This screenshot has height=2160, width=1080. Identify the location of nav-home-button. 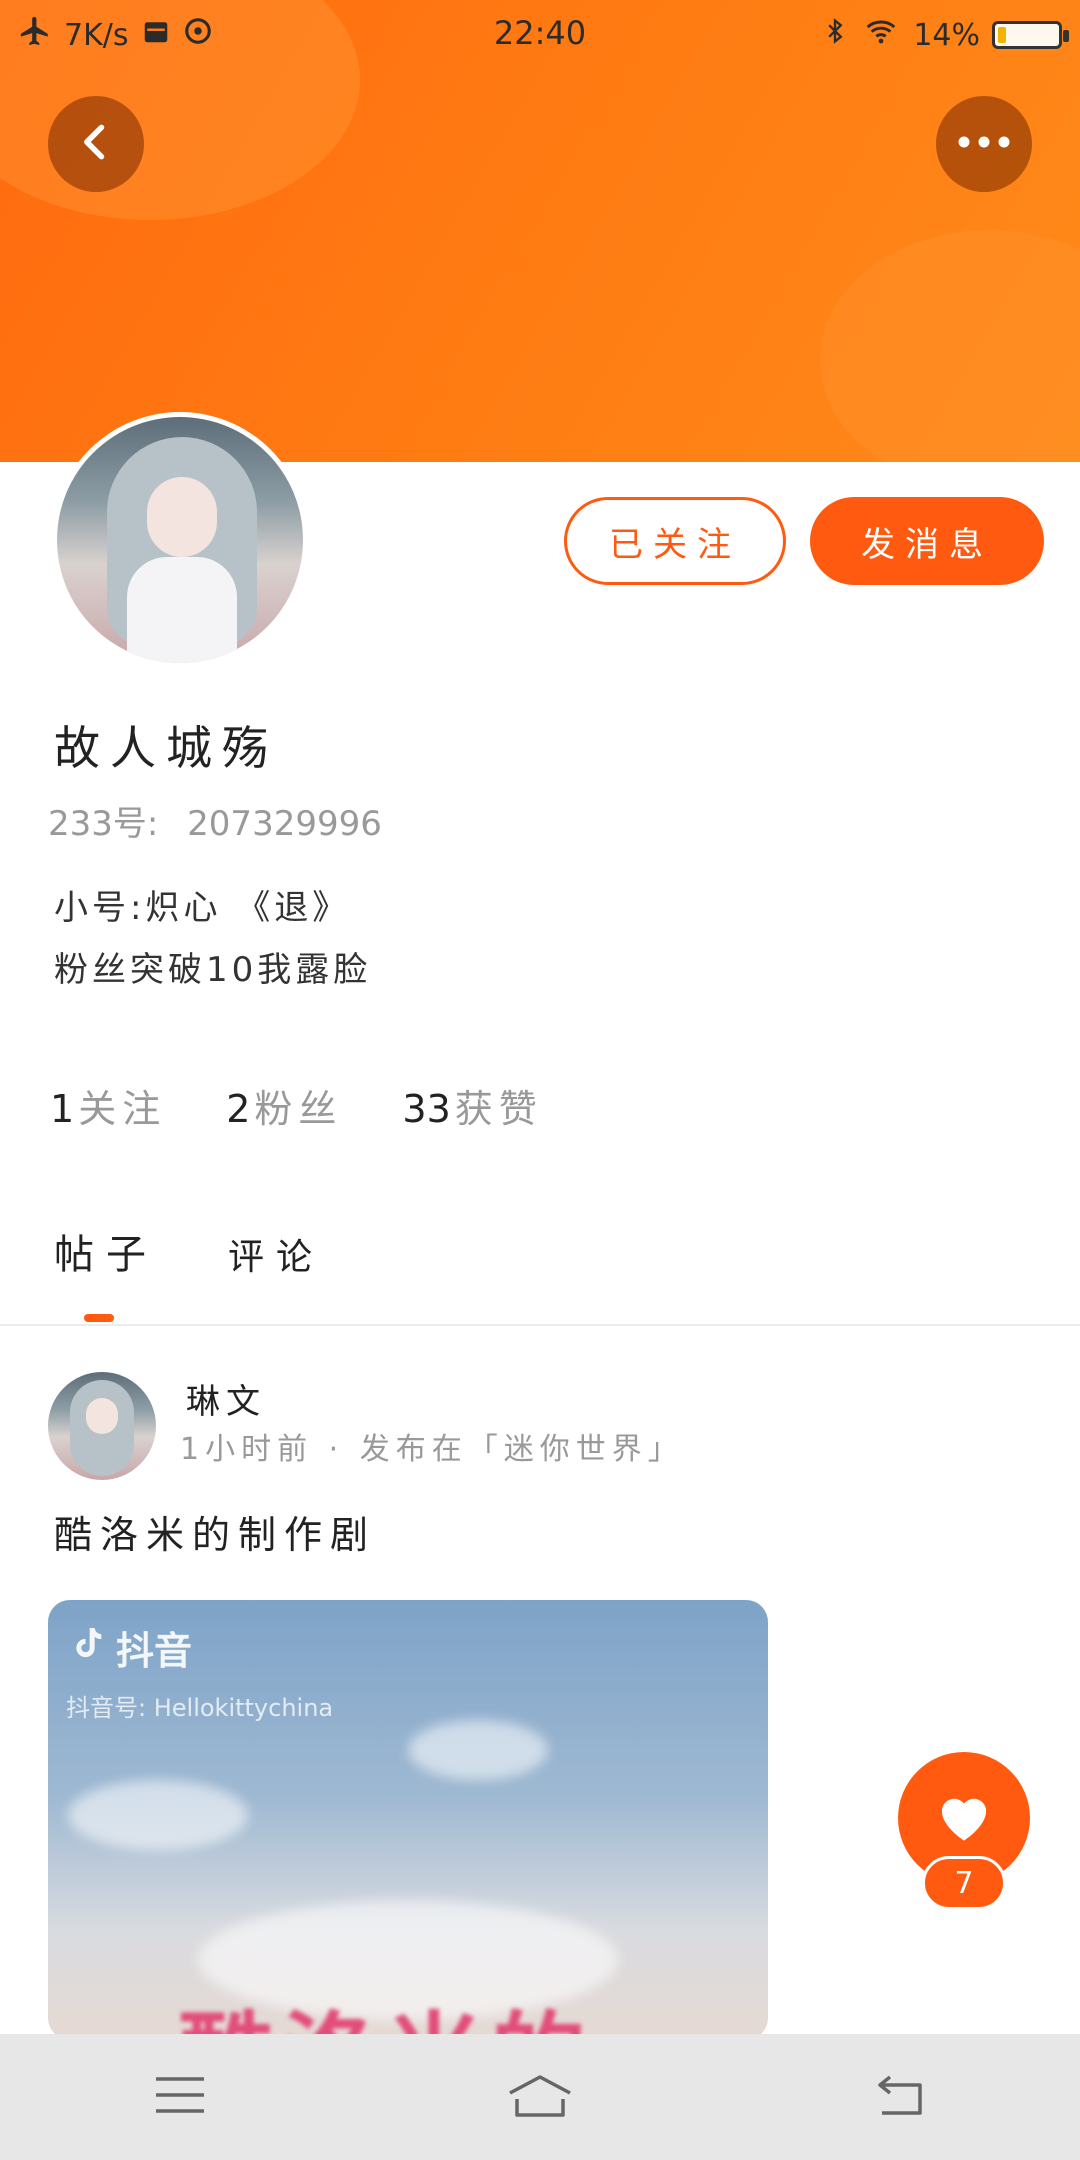
(540, 2097).